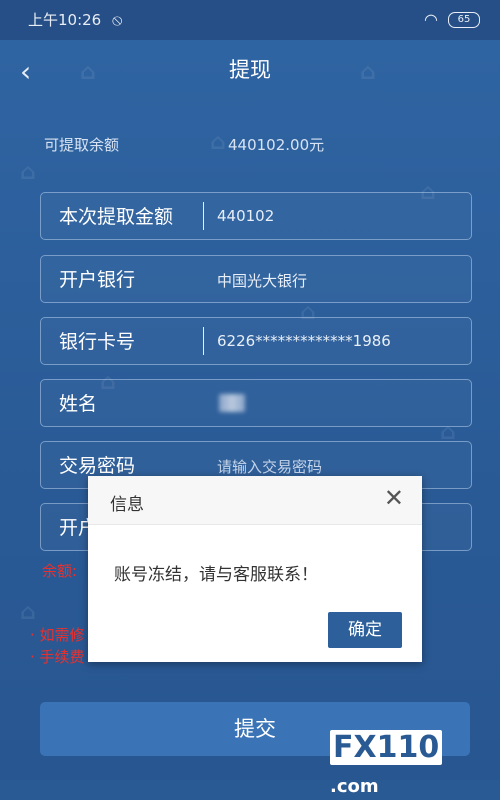 The height and width of the screenshot is (800, 500). Describe the element at coordinates (97, 342) in the screenshot. I see `card-label: 银行卡号` at that location.